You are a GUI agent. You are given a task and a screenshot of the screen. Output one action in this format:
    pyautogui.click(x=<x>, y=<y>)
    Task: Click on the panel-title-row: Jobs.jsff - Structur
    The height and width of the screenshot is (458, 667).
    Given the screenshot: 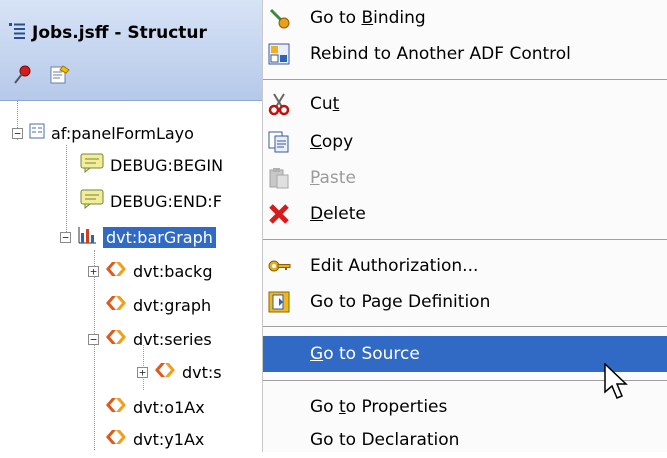 What is the action you would take?
    pyautogui.click(x=107, y=33)
    